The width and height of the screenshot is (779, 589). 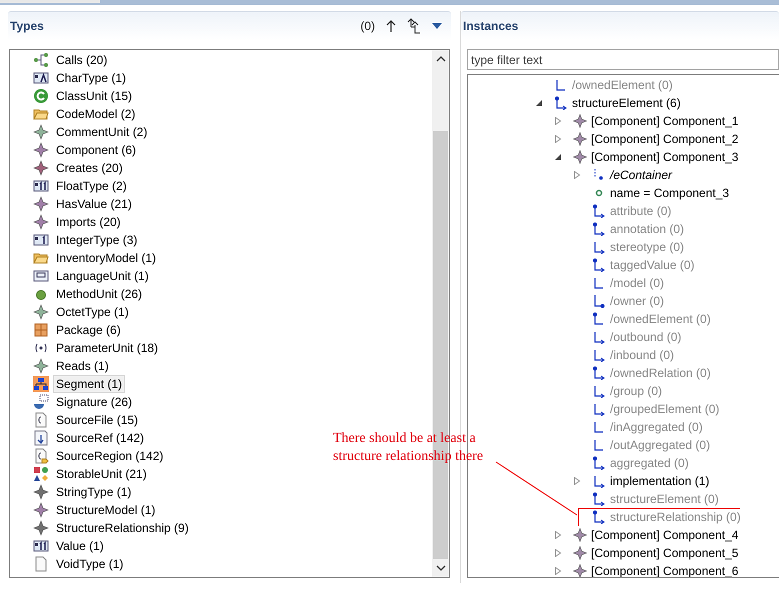 What do you see at coordinates (94, 402) in the screenshot?
I see `type-item: Signature (26)` at bounding box center [94, 402].